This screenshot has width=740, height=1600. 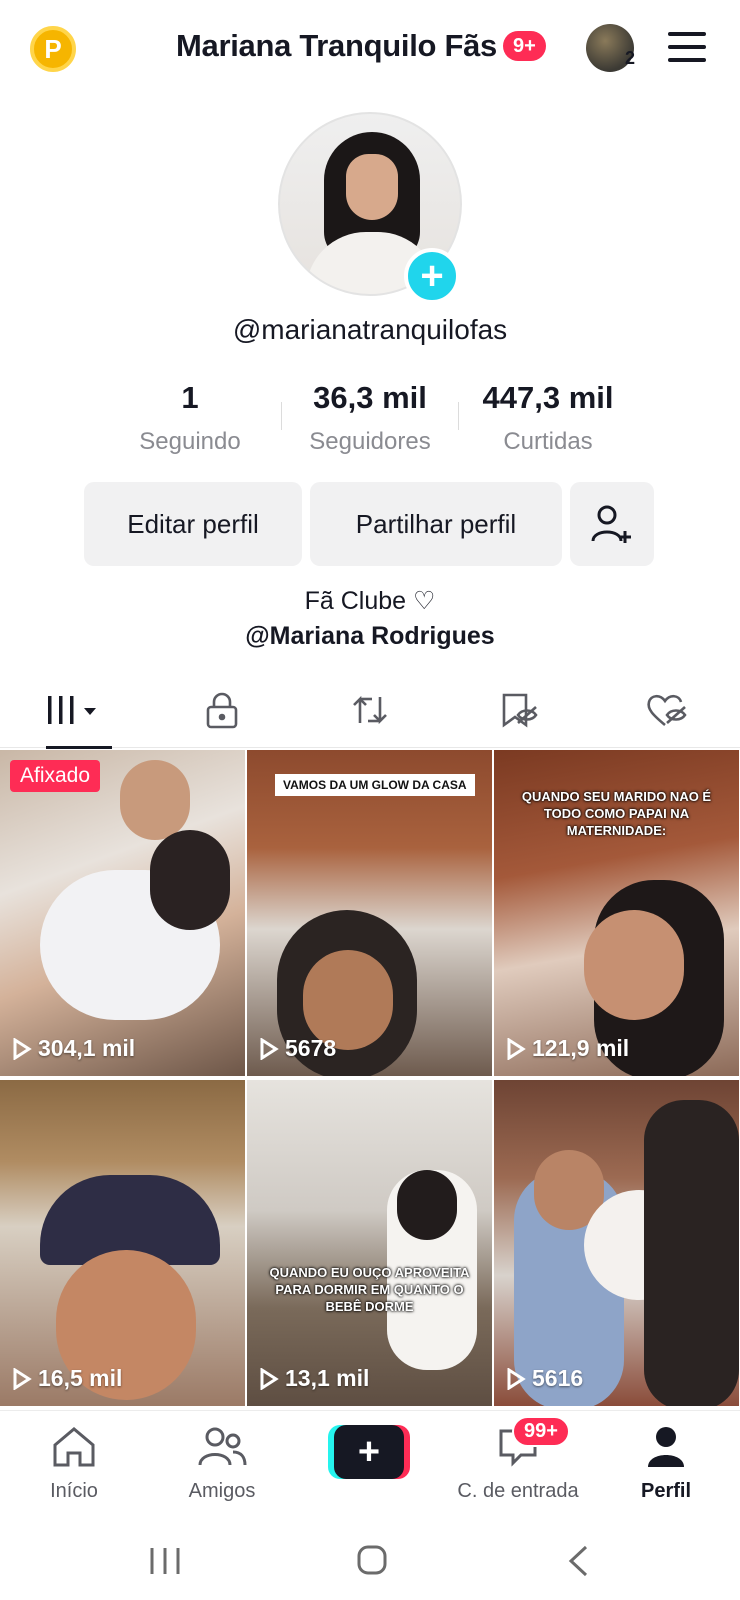 What do you see at coordinates (666, 1447) in the screenshot?
I see `profile-icon` at bounding box center [666, 1447].